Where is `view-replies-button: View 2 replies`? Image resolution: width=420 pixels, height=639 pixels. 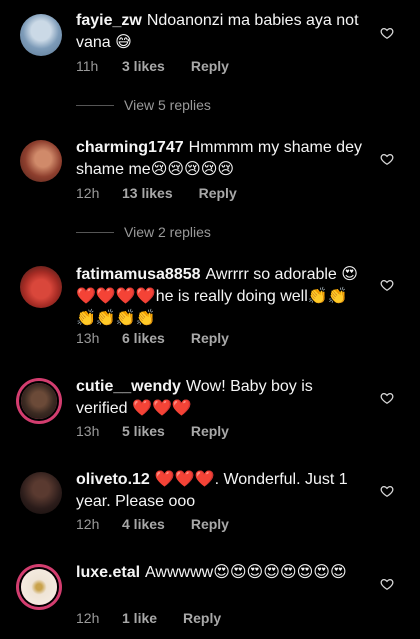
view-replies-button: View 2 replies is located at coordinates (143, 232).